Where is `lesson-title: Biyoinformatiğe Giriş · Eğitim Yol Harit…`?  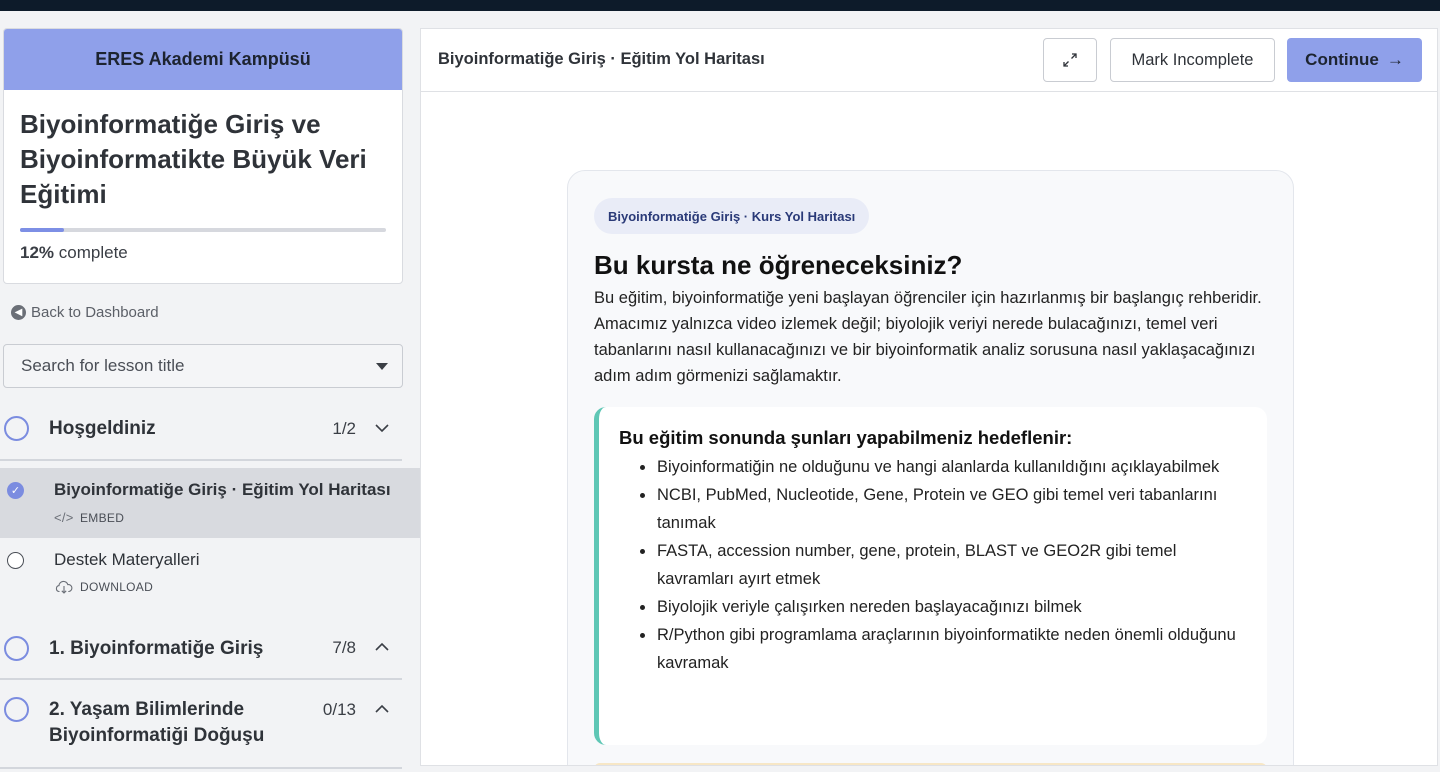 lesson-title: Biyoinformatiğe Giriş · Eğitim Yol Harit… is located at coordinates (222, 489).